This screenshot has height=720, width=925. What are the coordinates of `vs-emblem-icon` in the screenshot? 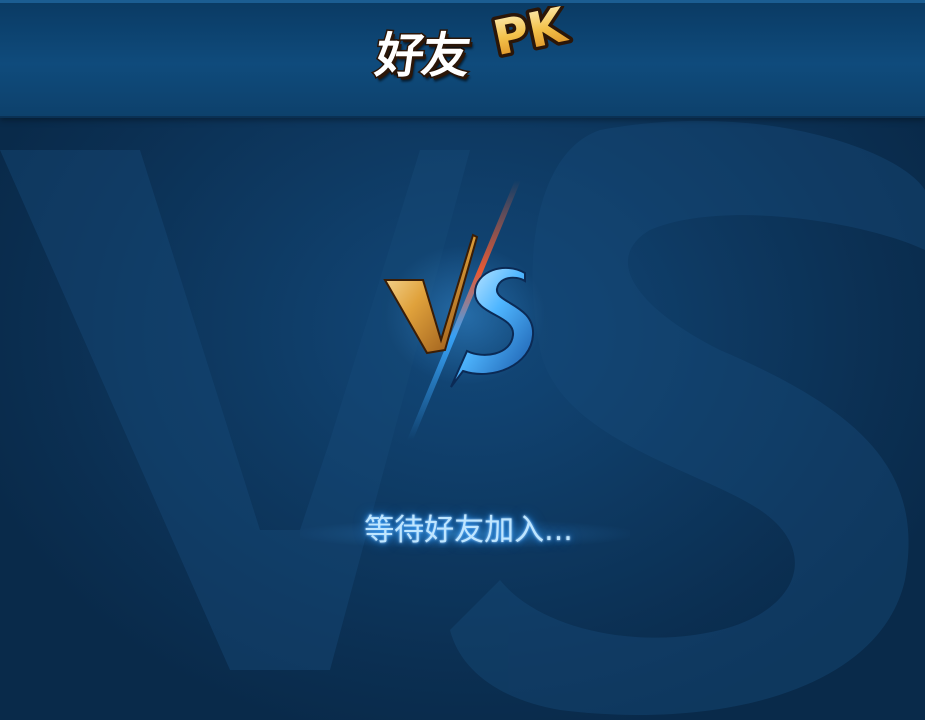 It's located at (464, 310).